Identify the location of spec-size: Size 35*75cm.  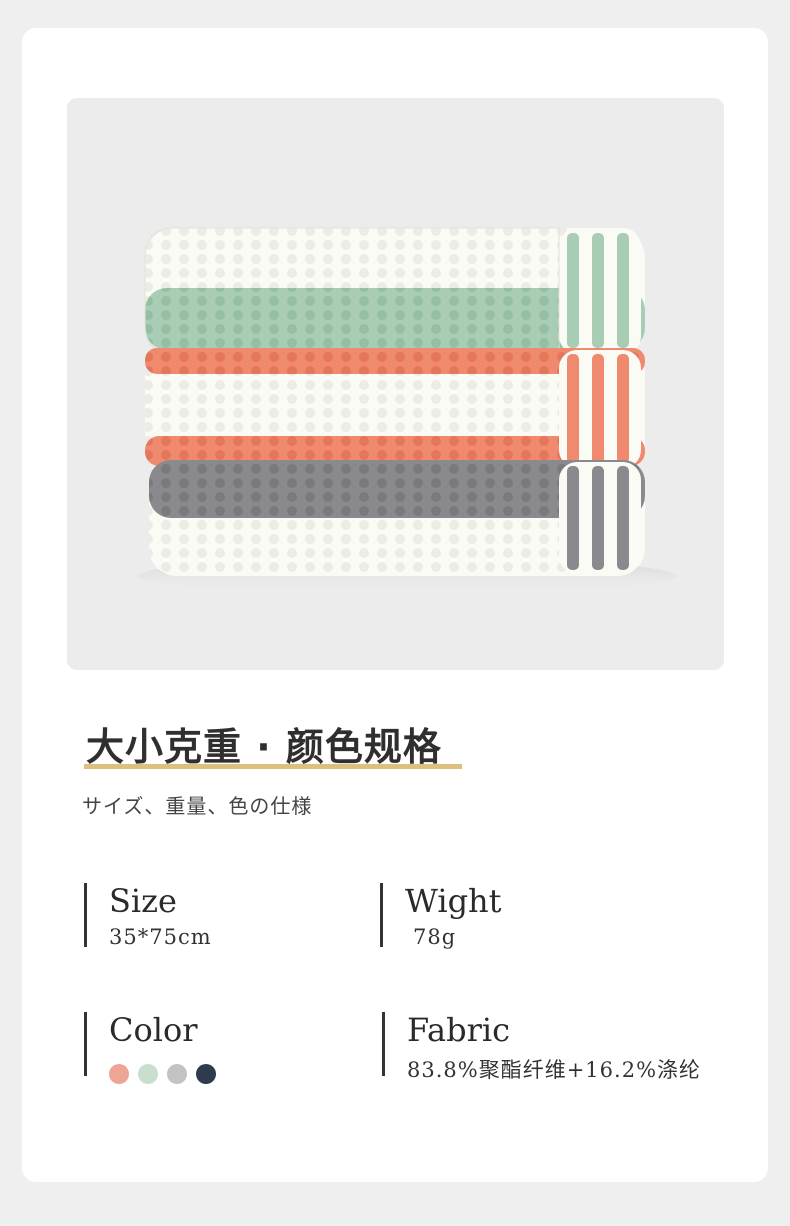
(148, 915).